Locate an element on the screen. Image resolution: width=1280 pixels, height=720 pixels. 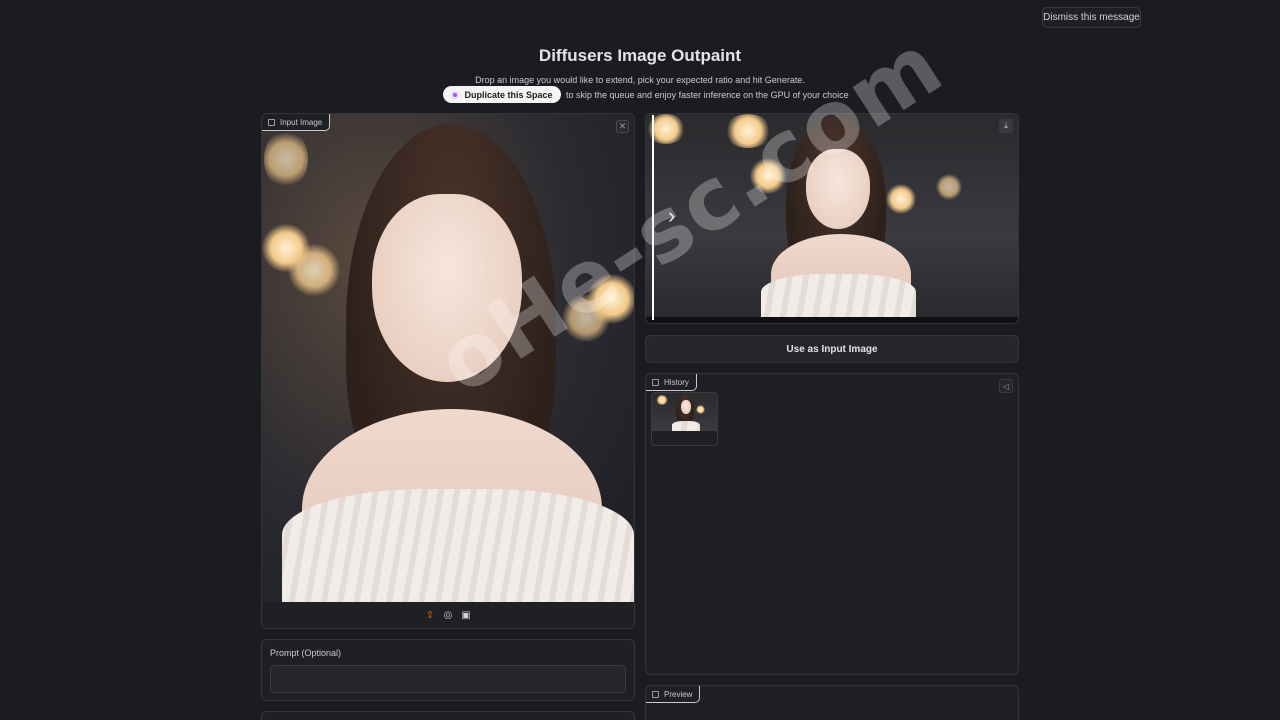
clipboard-icon: ▣ is located at coordinates (466, 615).